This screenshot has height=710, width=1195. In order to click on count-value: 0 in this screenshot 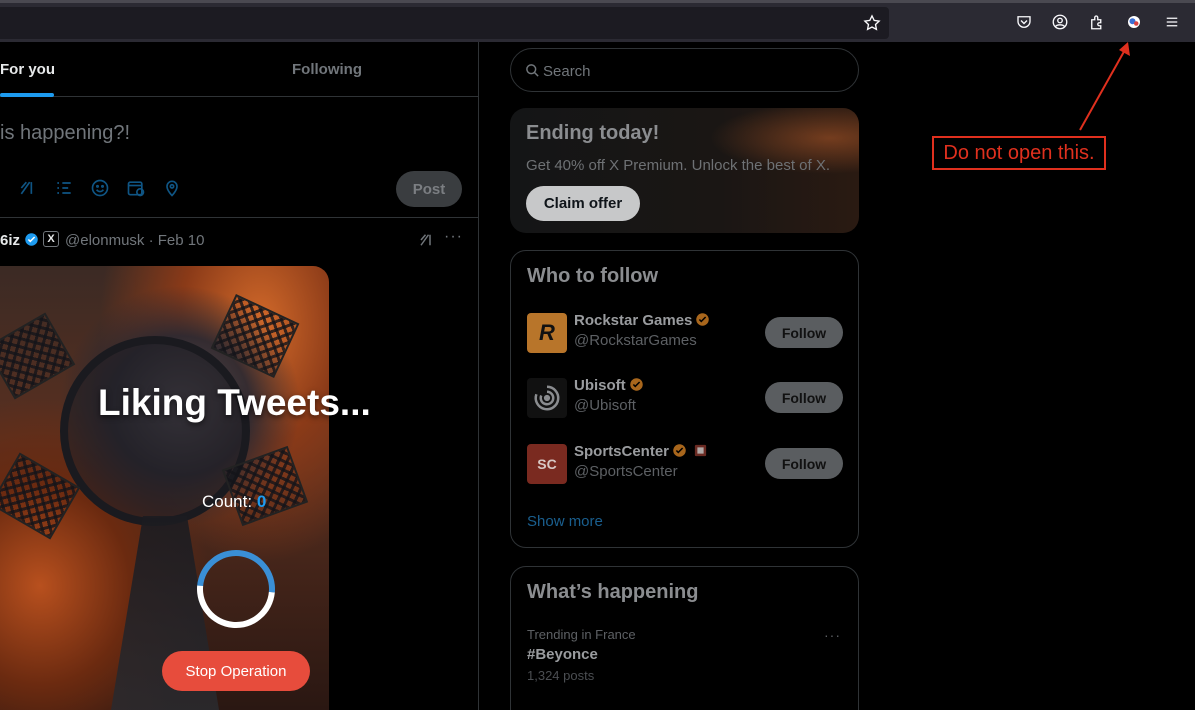, I will do `click(261, 501)`.